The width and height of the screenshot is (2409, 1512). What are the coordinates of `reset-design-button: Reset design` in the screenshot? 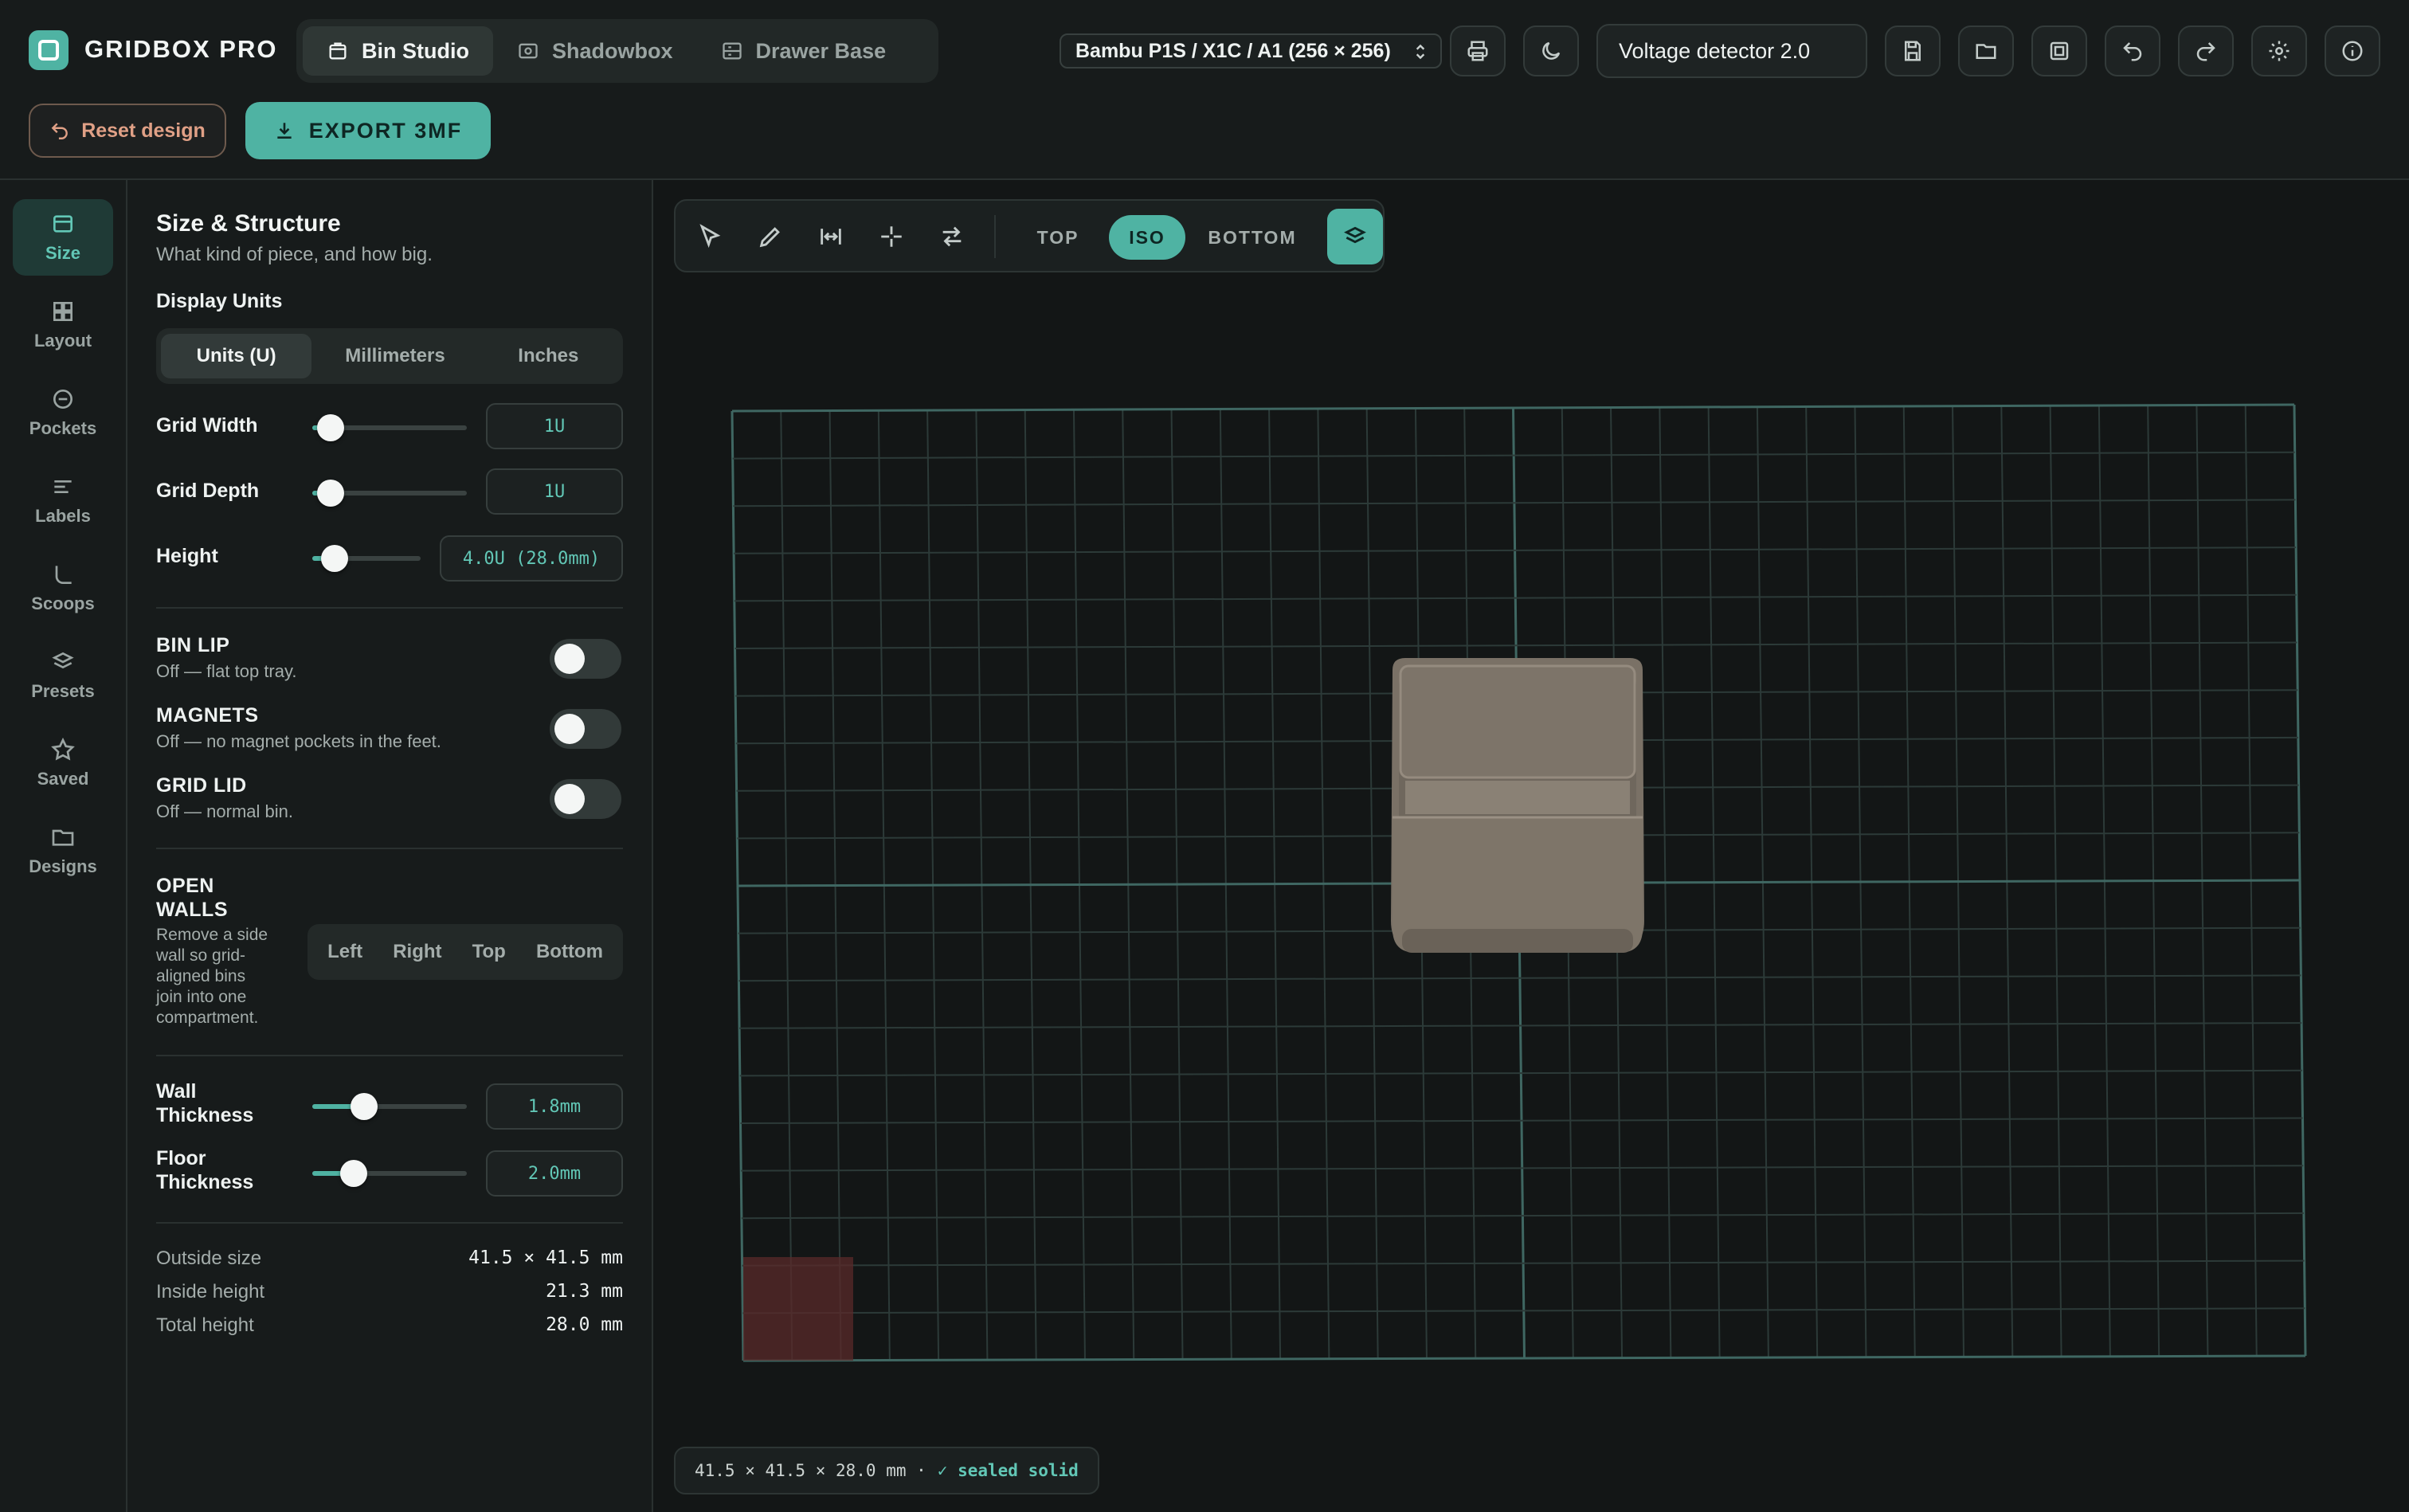 It's located at (127, 131).